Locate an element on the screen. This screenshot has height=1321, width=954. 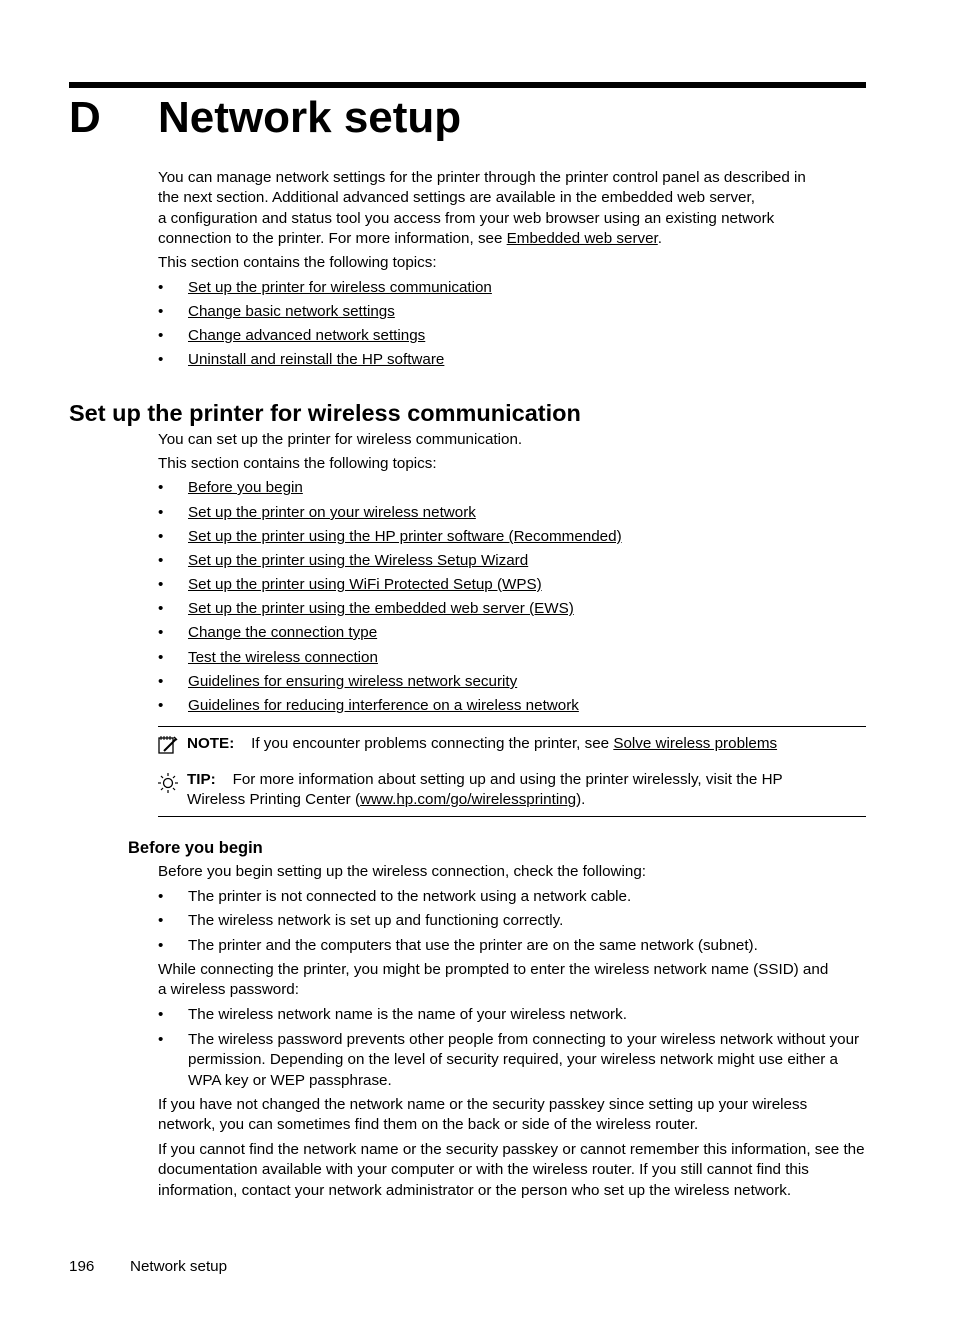
embedded-web-server-link: Embedded web server is located at coordinates (582, 238).